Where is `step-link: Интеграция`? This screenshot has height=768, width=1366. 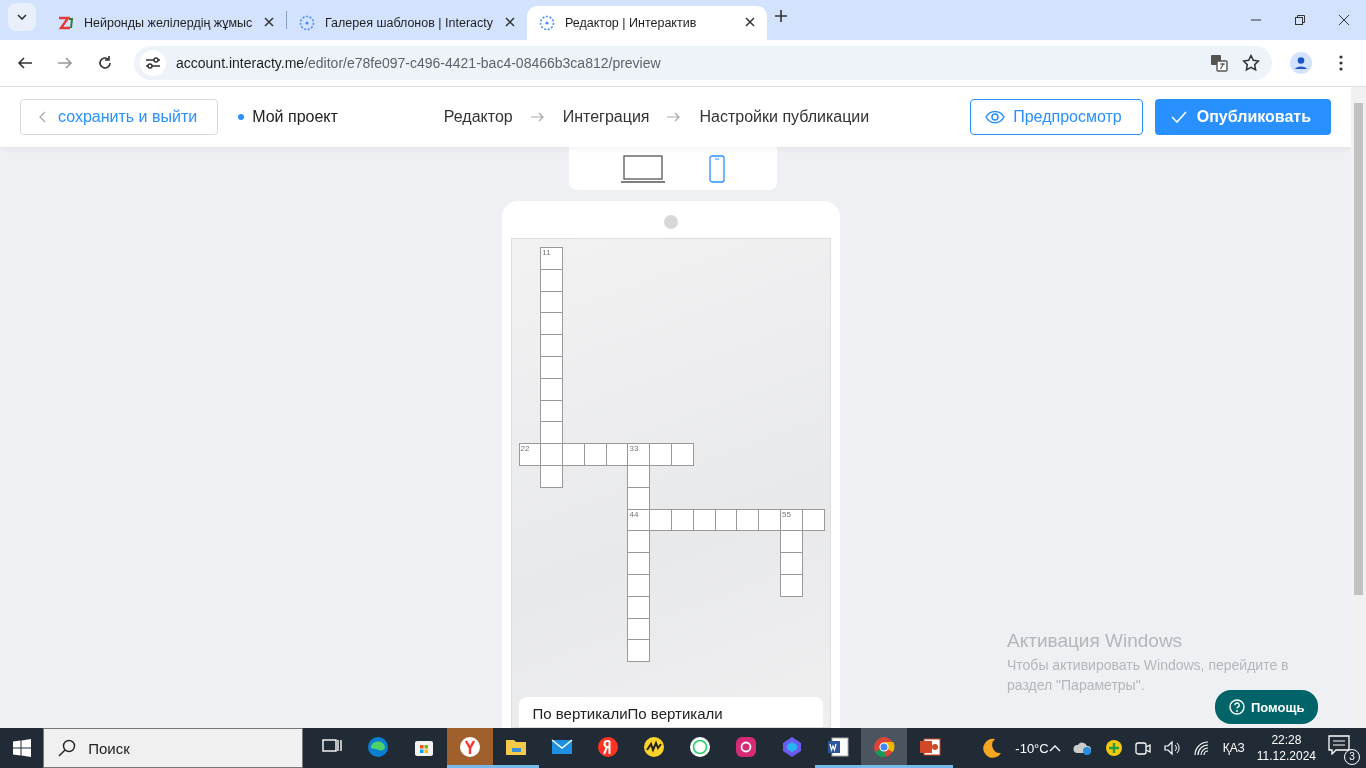
step-link: Интеграция is located at coordinates (606, 117).